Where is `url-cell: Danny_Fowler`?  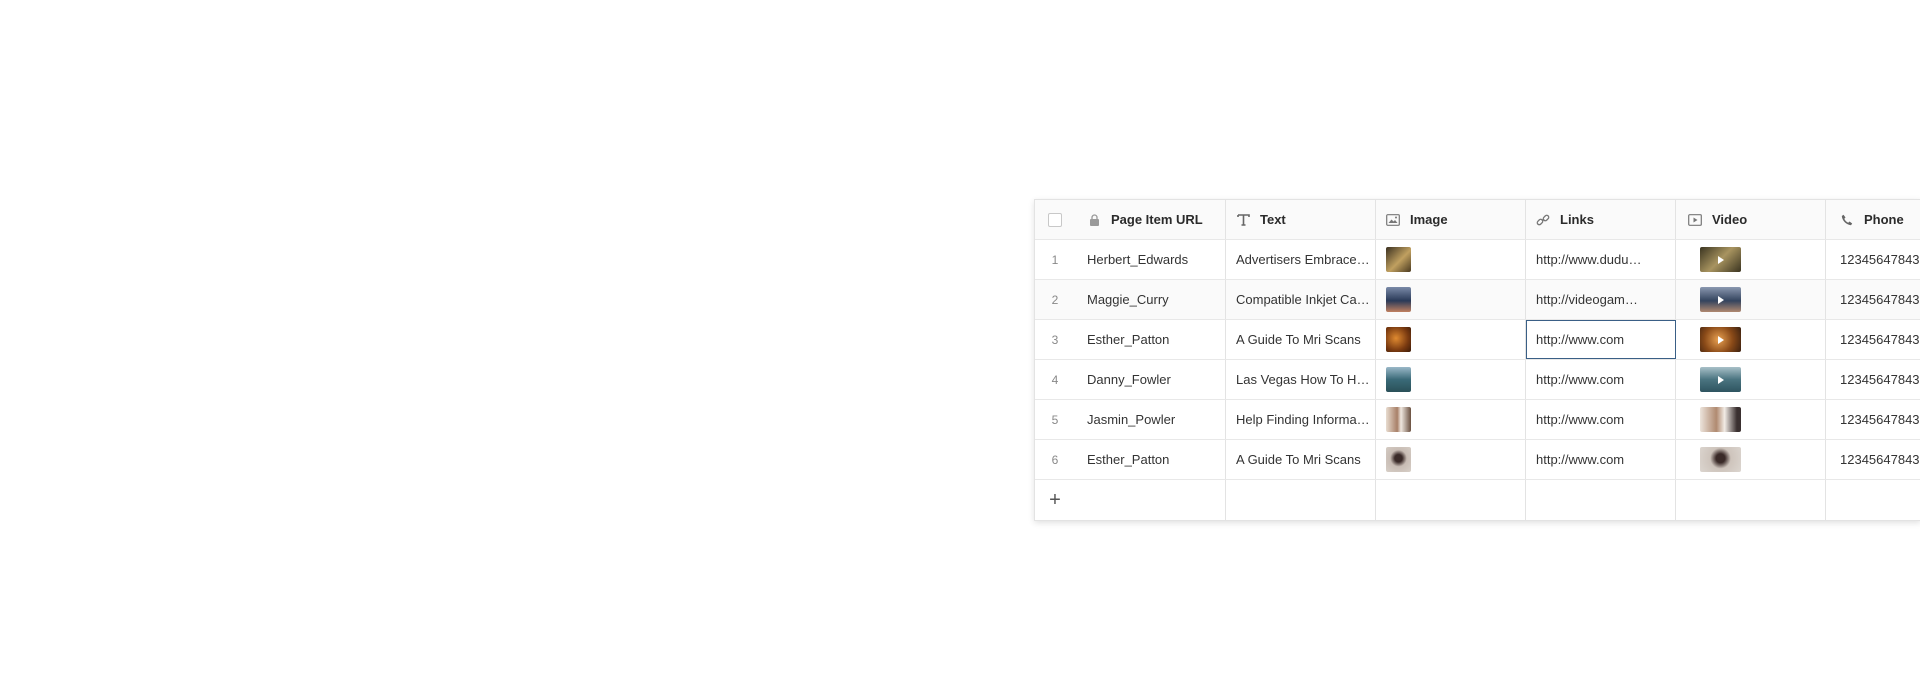
url-cell: Danny_Fowler is located at coordinates (1150, 379).